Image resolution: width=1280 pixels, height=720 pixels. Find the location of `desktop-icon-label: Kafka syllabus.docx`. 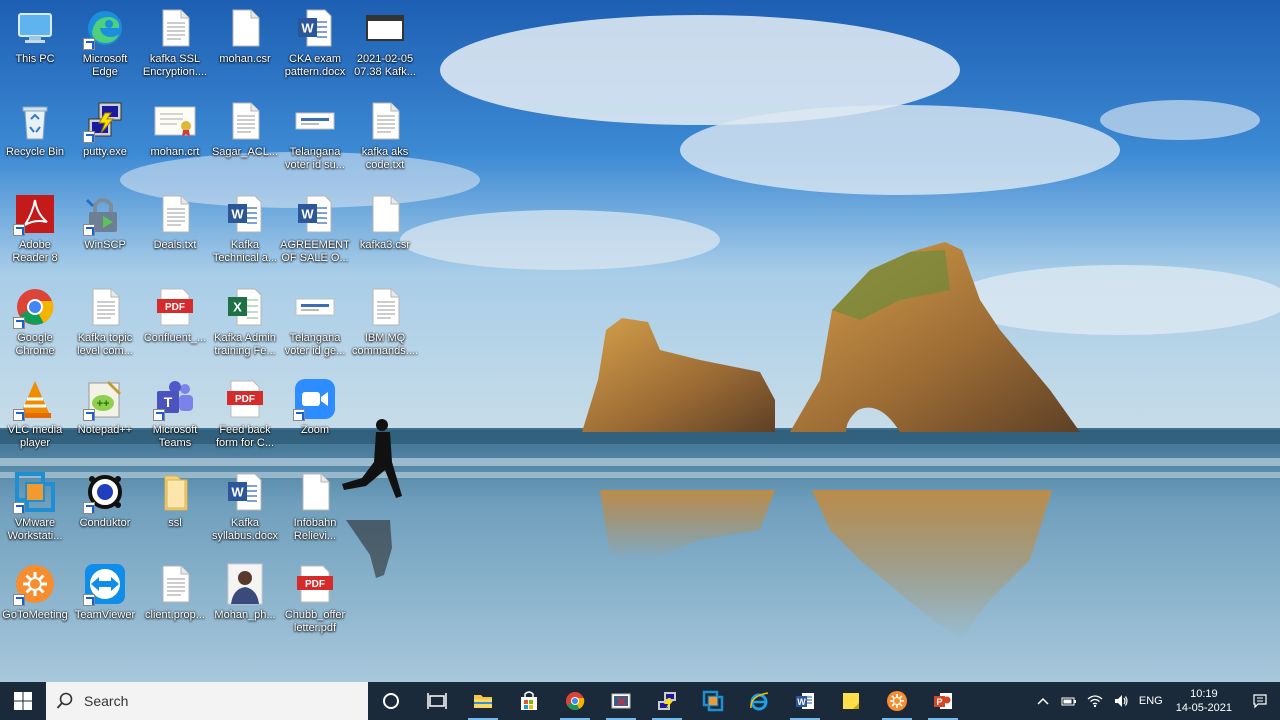

desktop-icon-label: Kafka syllabus.docx is located at coordinates (245, 529).